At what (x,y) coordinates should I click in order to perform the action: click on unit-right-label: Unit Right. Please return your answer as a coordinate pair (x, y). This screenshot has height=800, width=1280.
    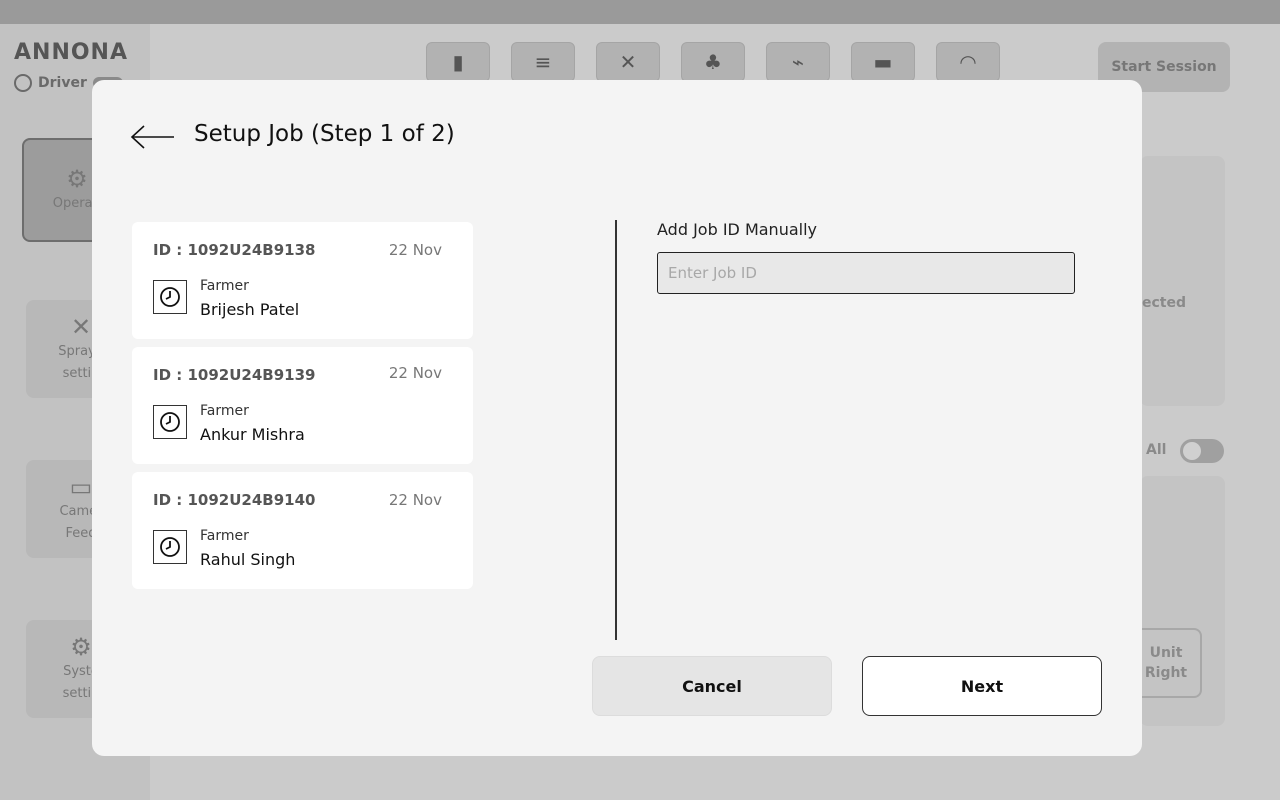
    Looking at the image, I should click on (1166, 663).